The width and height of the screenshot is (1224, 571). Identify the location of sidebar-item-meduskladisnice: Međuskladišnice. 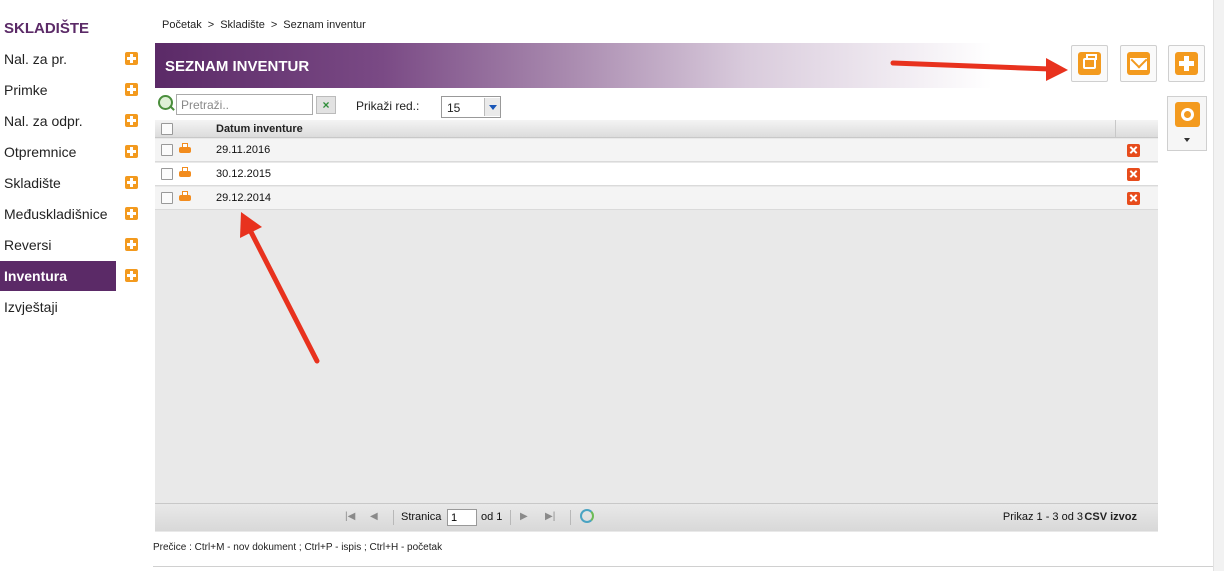
(75, 214).